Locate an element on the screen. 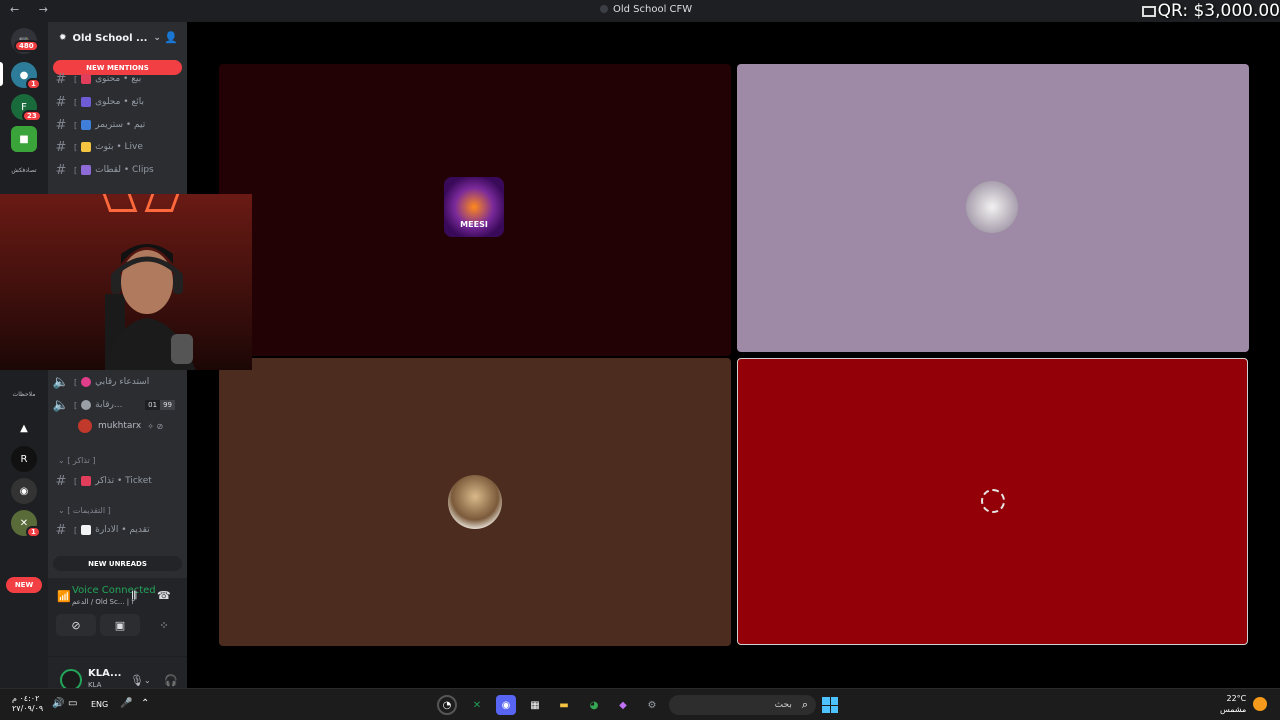  app-copilot-icon: ◆ is located at coordinates (623, 705).